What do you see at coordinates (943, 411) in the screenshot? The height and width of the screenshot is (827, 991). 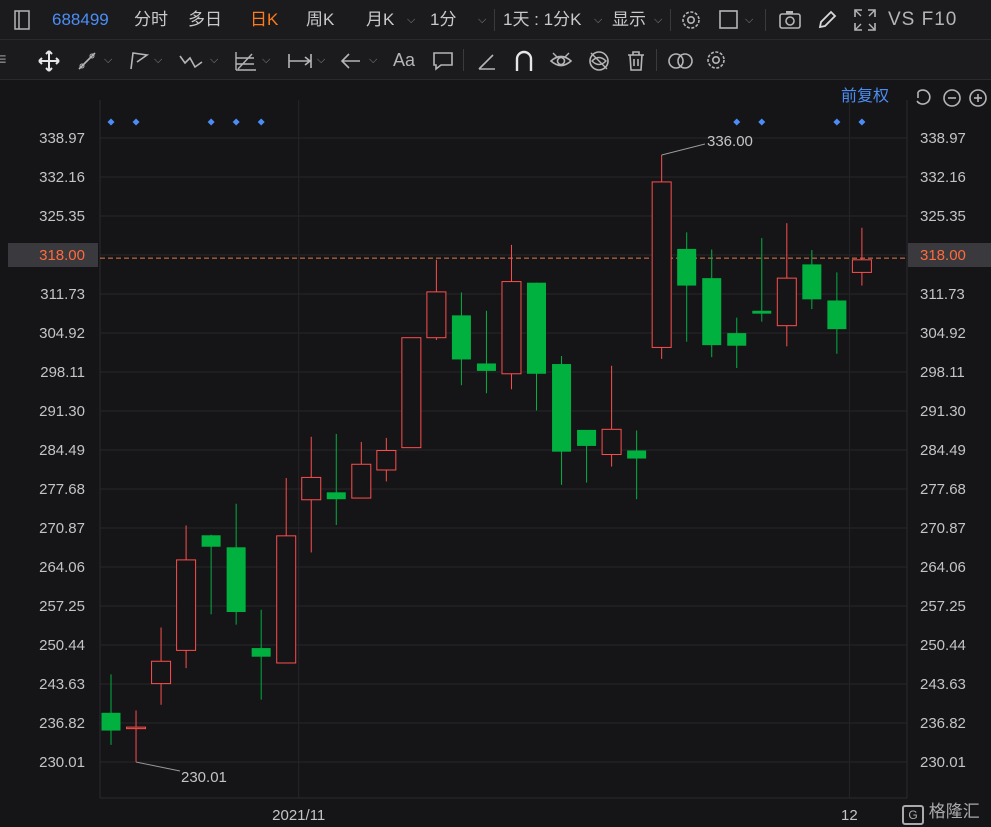 I see `y-tick-label-right: 291.30` at bounding box center [943, 411].